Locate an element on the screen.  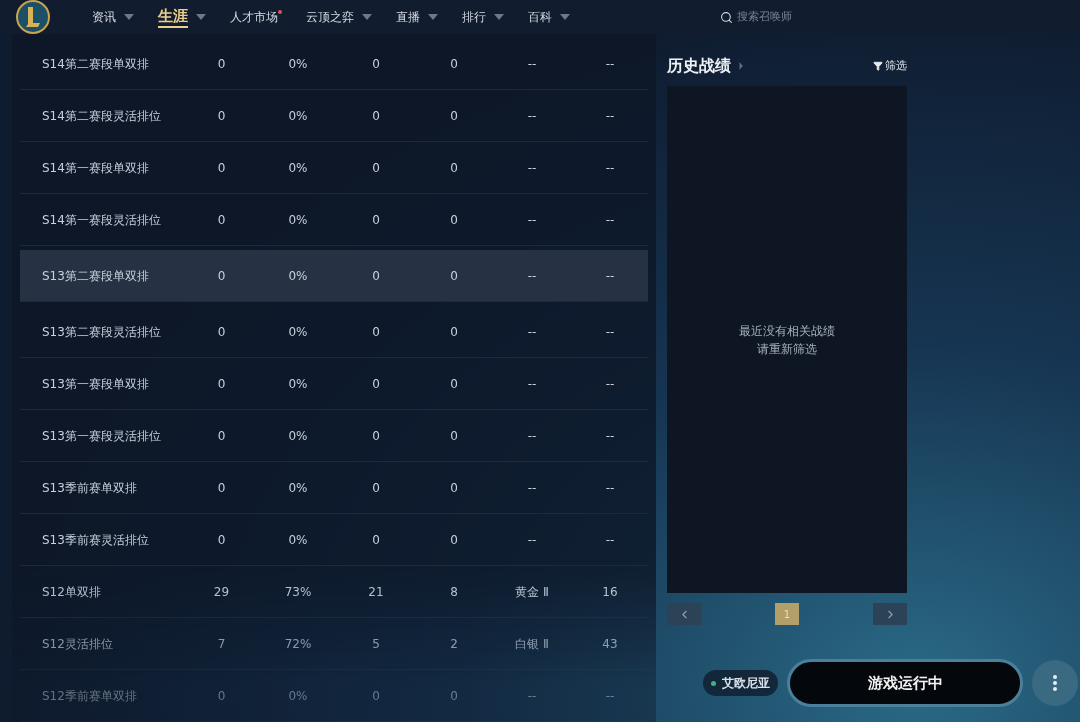
filter-icon is located at coordinates (878, 66).